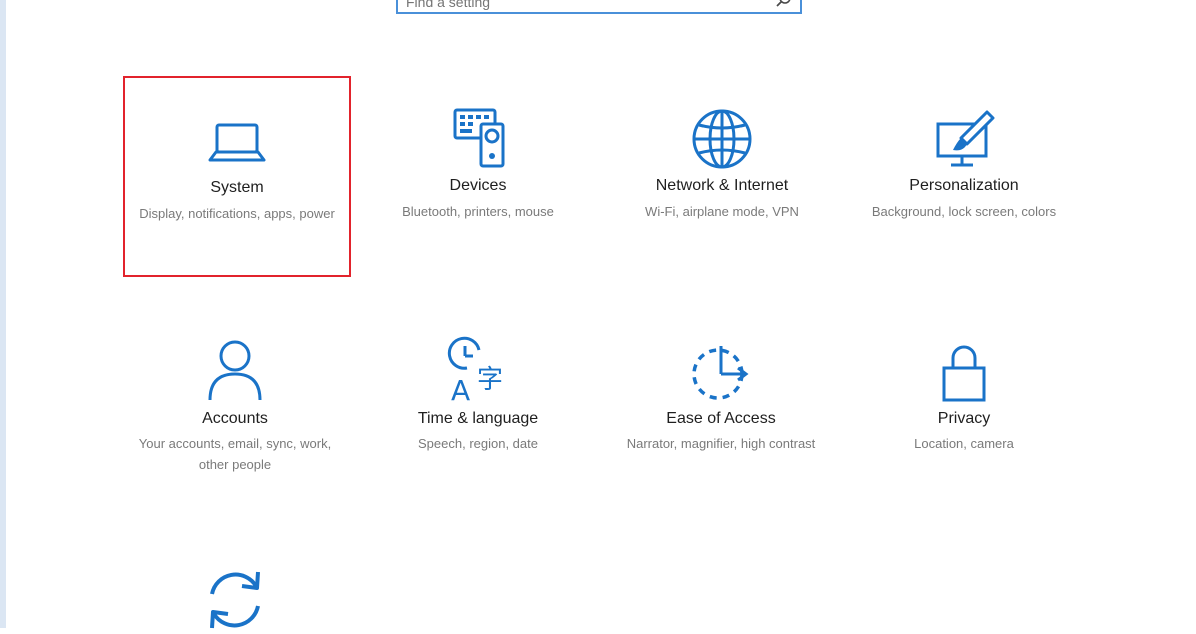  What do you see at coordinates (235, 599) in the screenshot?
I see `update-sync-icon` at bounding box center [235, 599].